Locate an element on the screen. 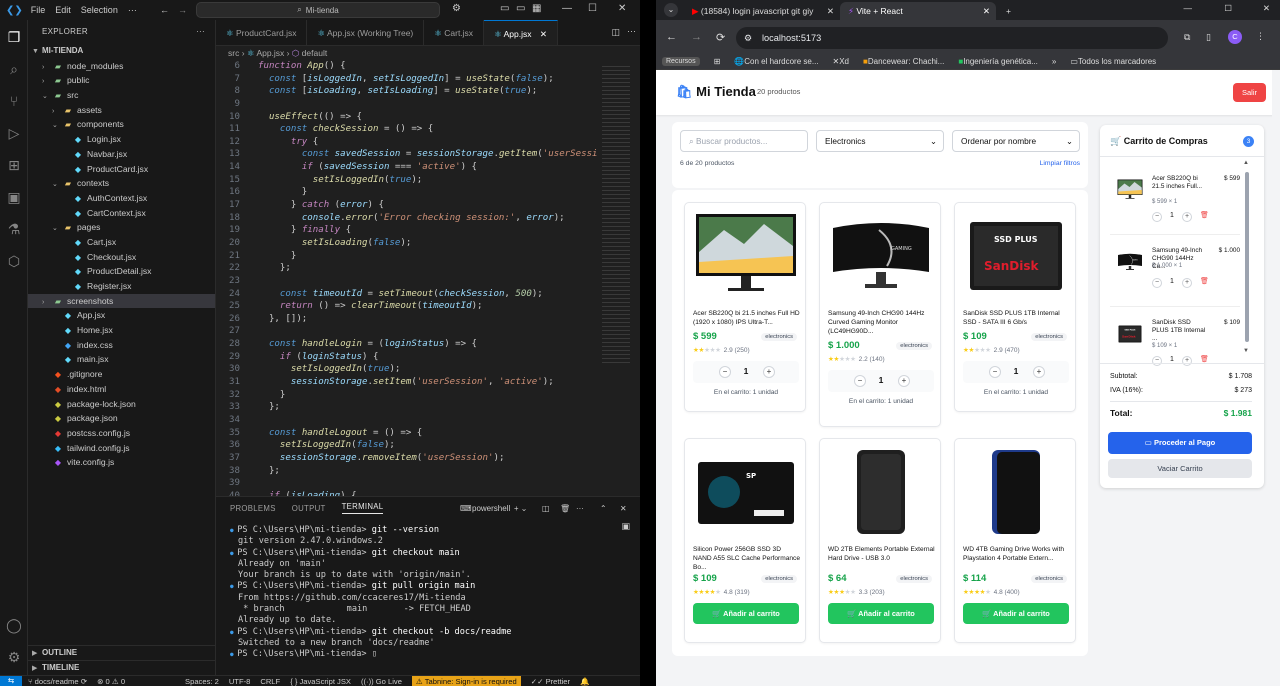 The image size is (1280, 686). layout-custom-icon: ▦ is located at coordinates (536, 8).